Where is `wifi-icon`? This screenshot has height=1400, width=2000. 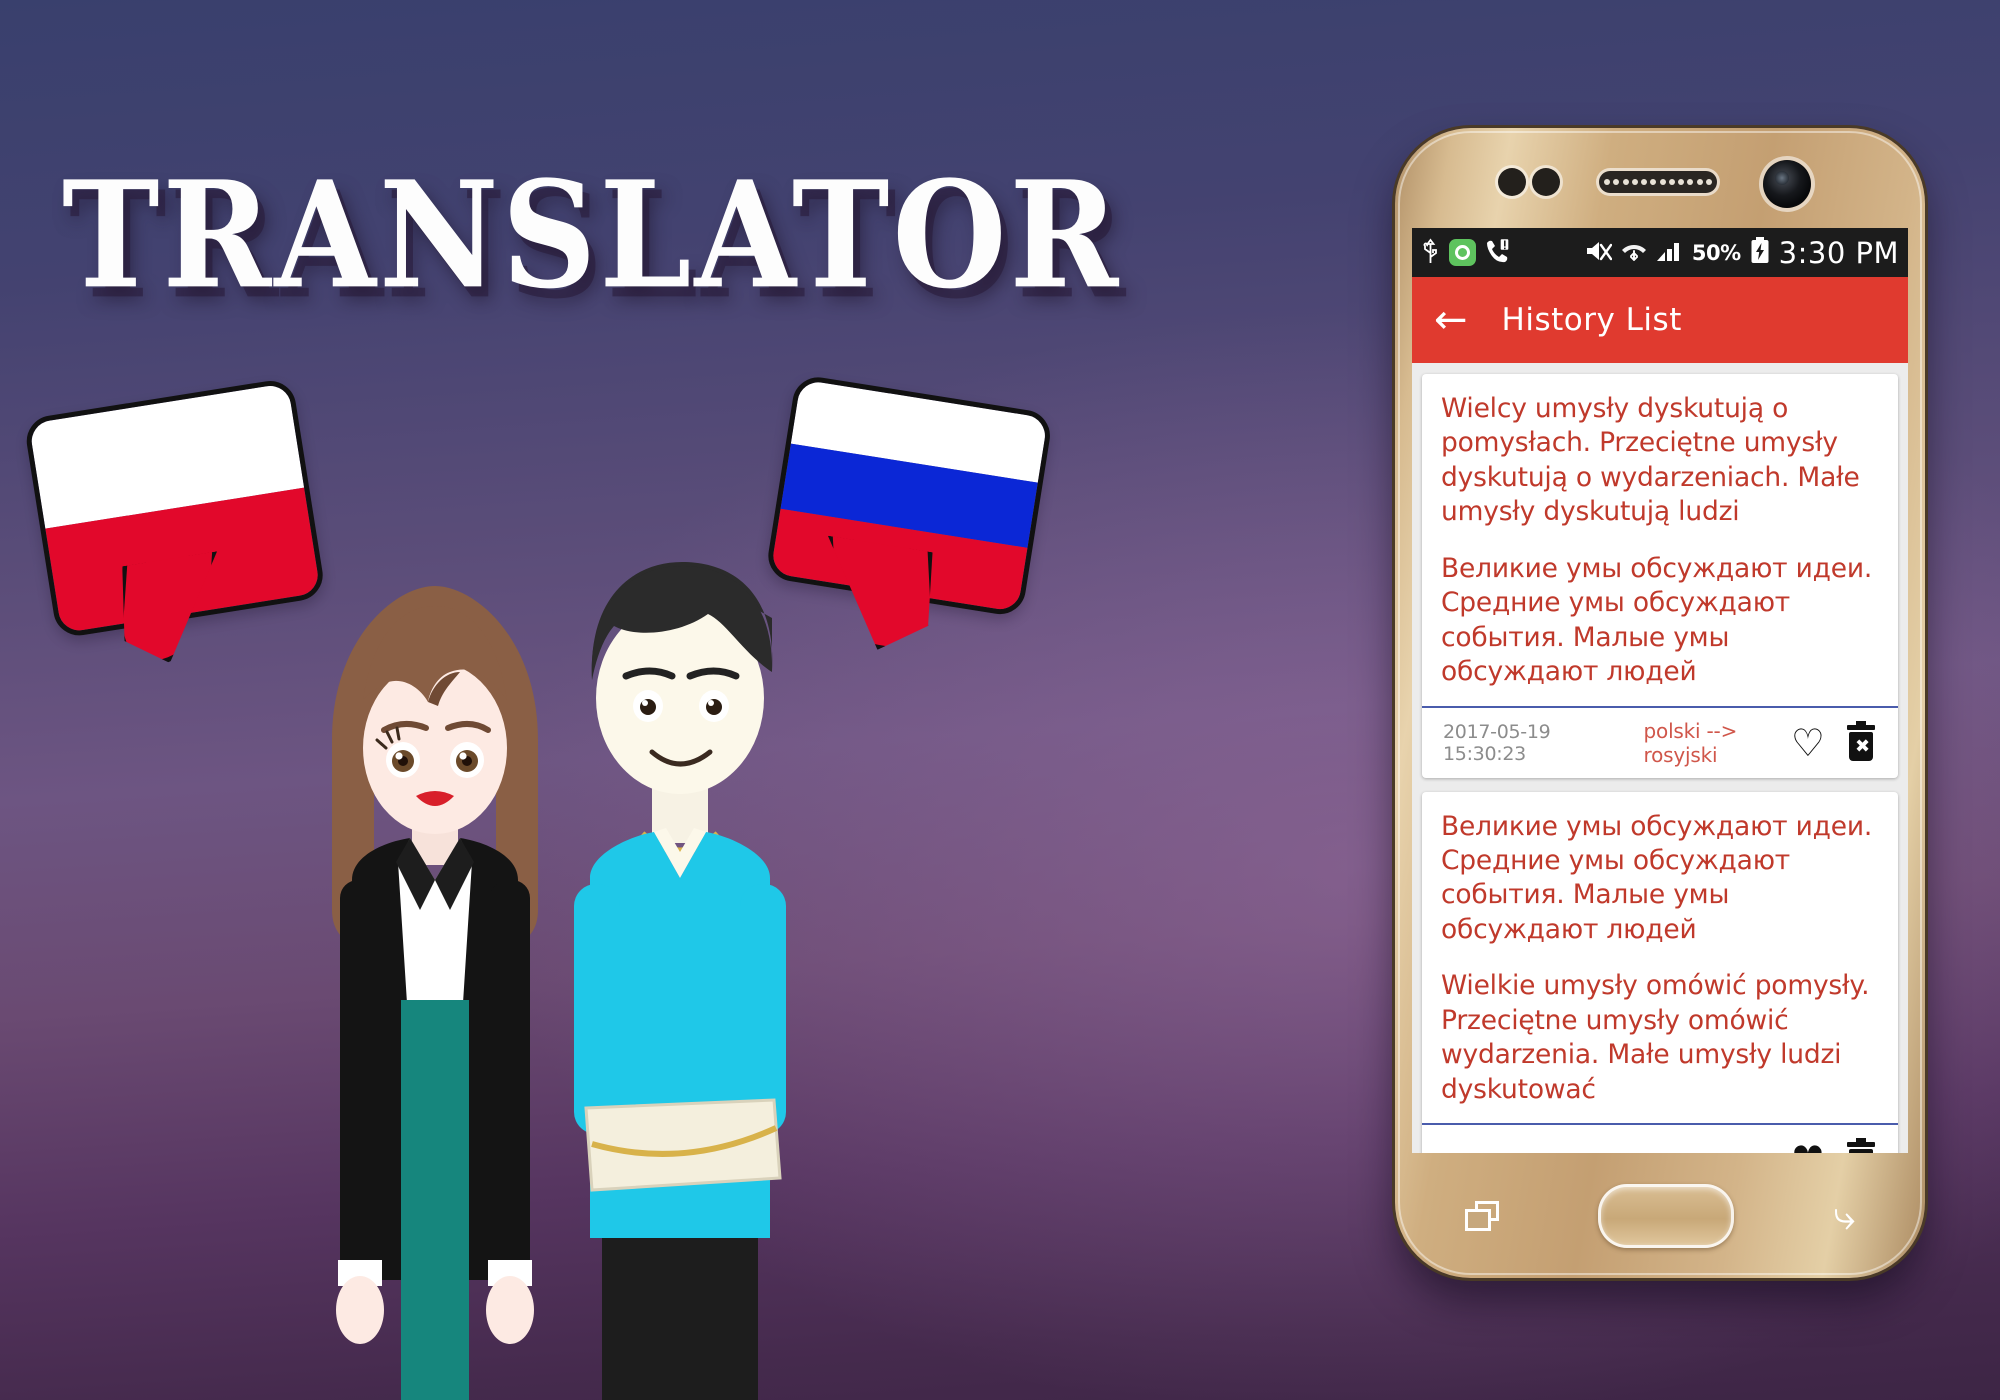 wifi-icon is located at coordinates (1634, 253).